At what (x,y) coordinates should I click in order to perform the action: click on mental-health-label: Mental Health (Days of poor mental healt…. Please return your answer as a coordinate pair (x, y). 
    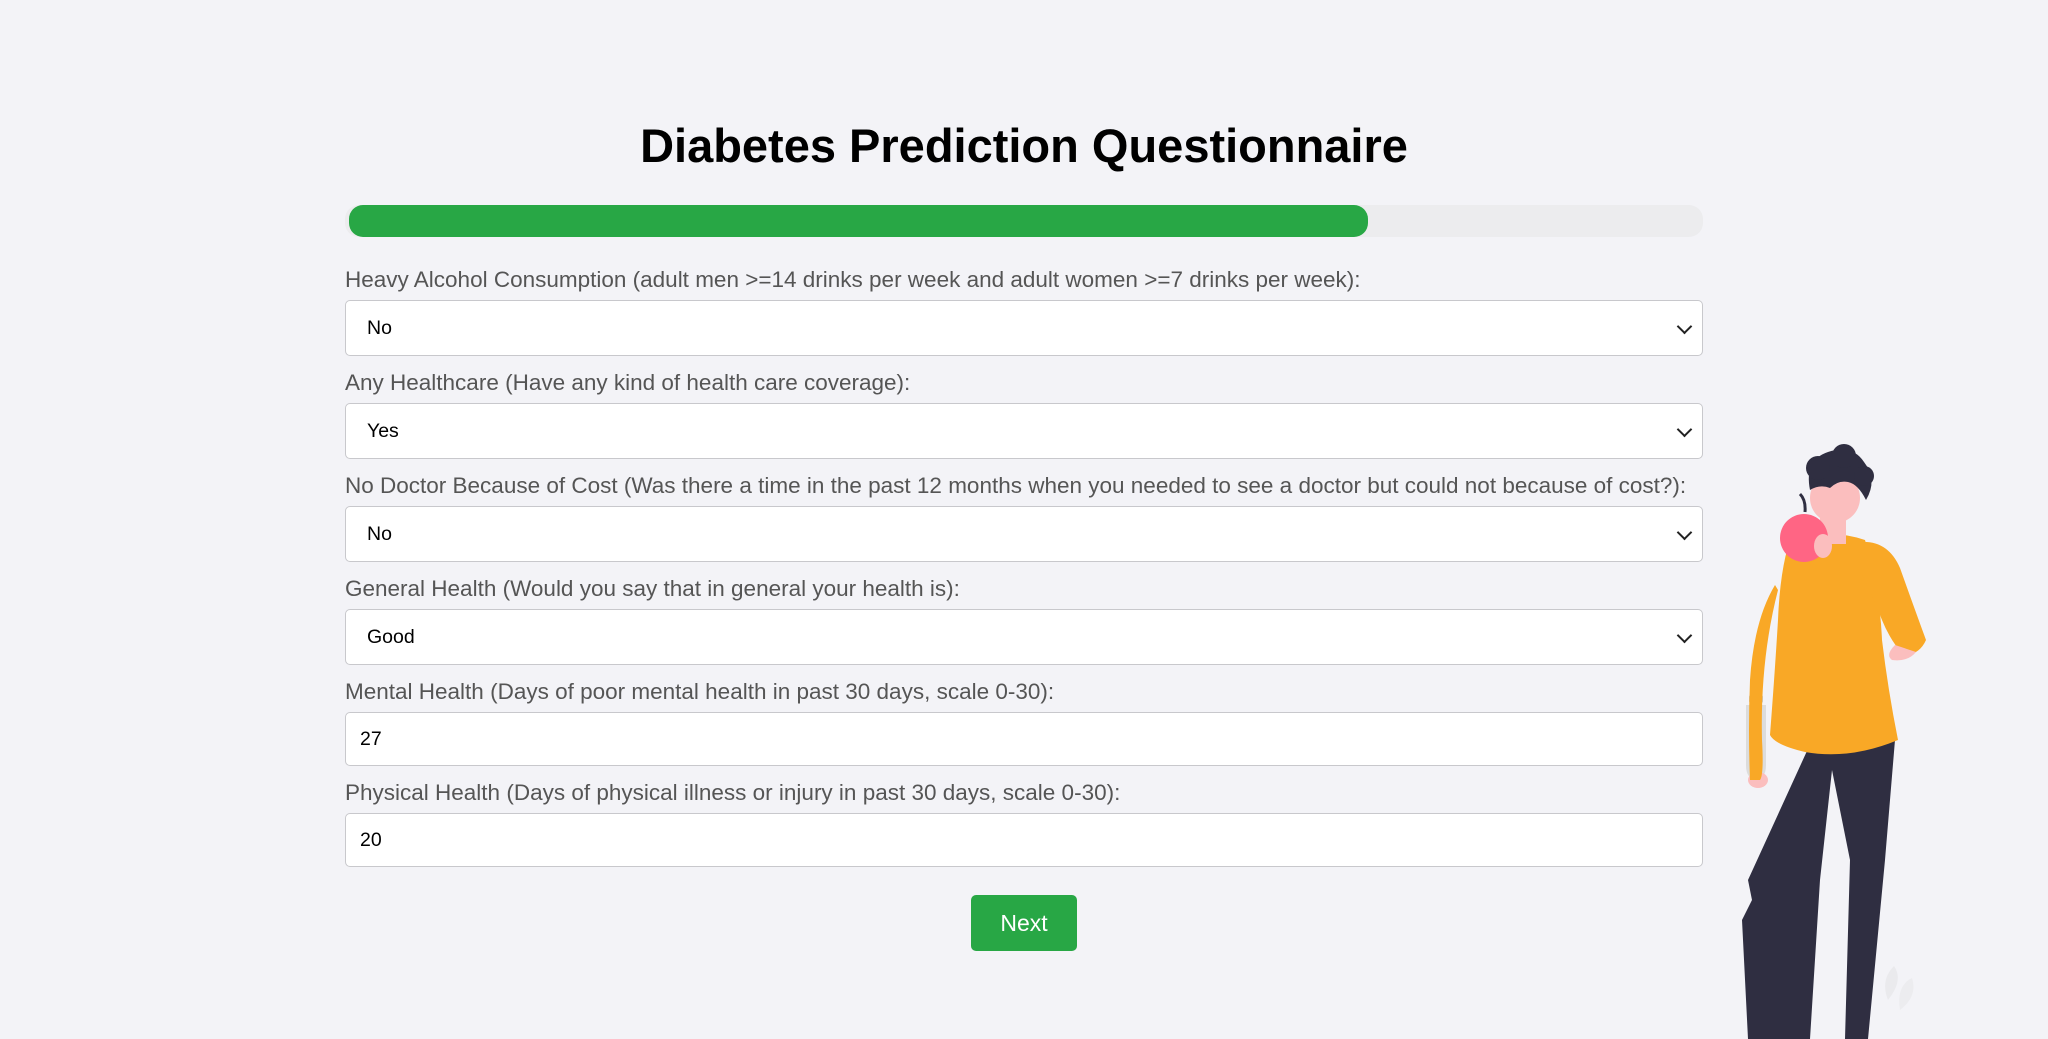
    Looking at the image, I should click on (700, 691).